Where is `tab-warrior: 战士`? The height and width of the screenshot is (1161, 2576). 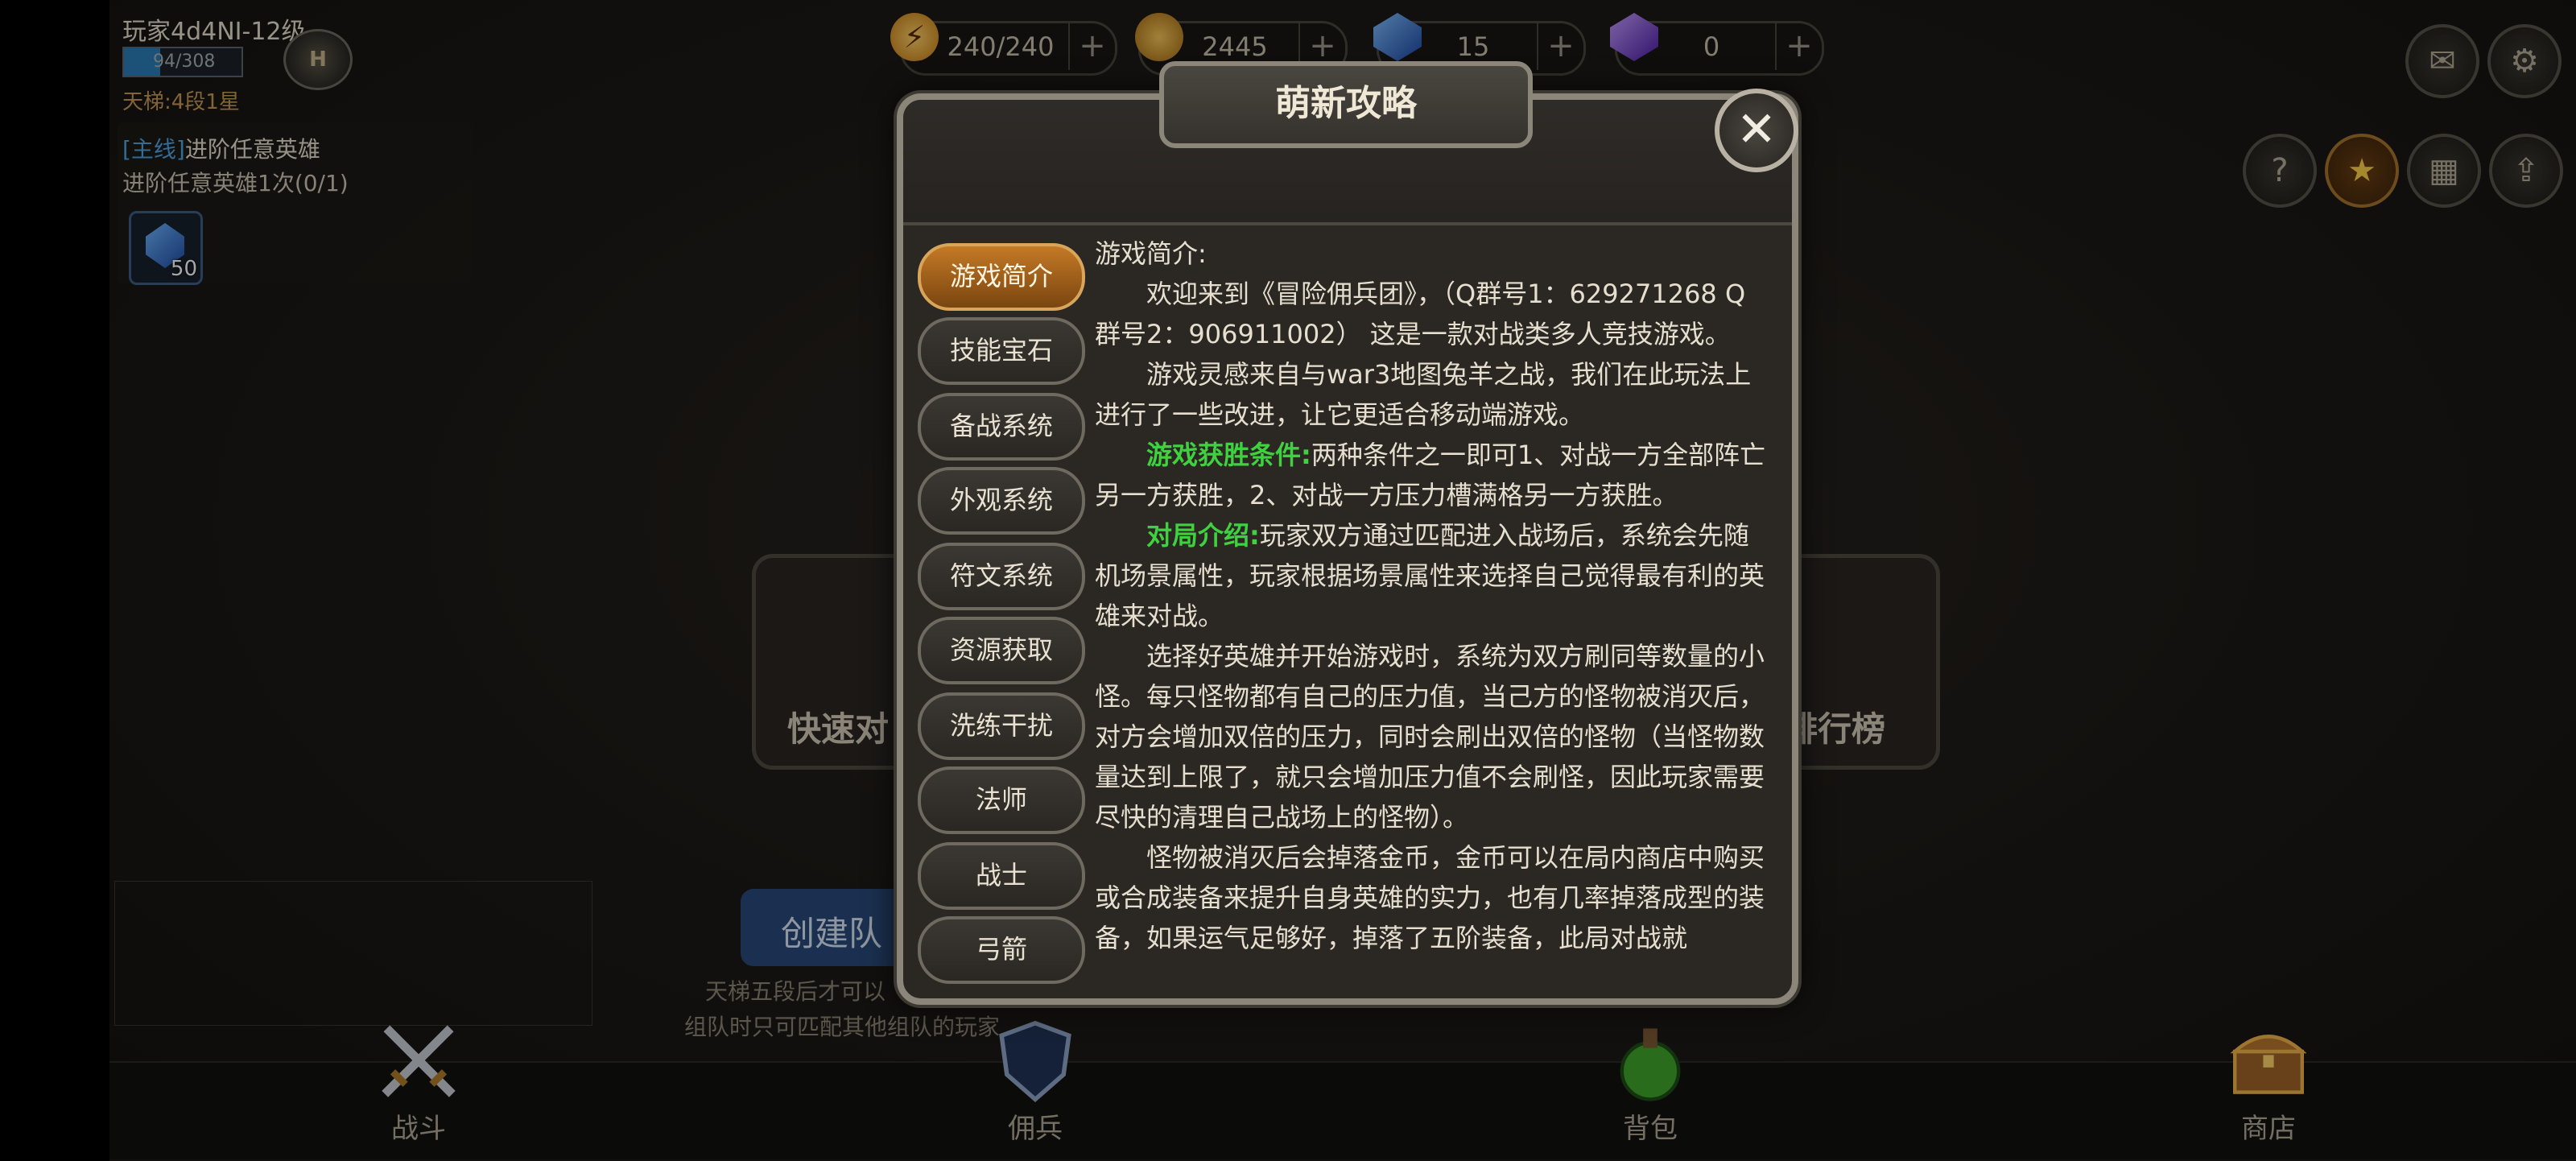
tab-warrior: 战士 is located at coordinates (1001, 876).